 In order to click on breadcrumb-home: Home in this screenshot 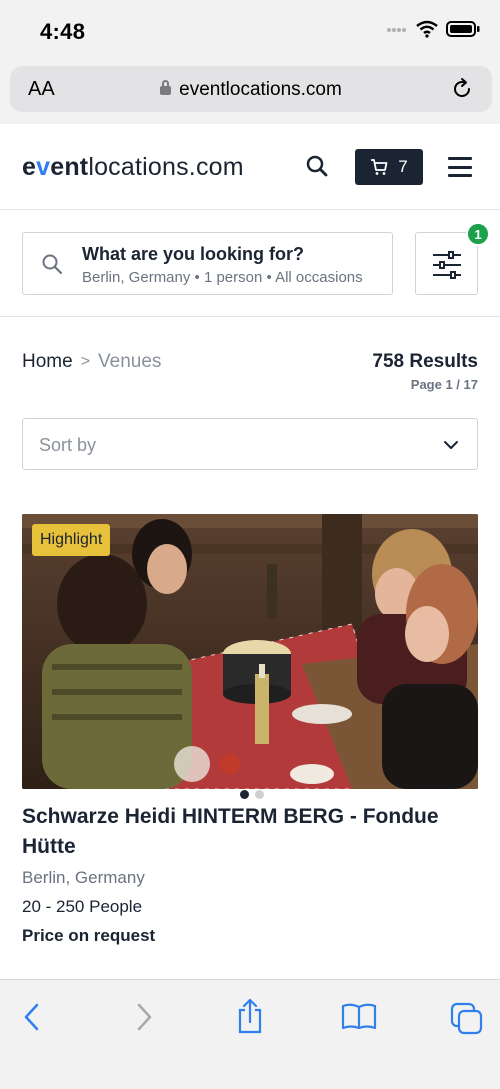, I will do `click(47, 362)`.